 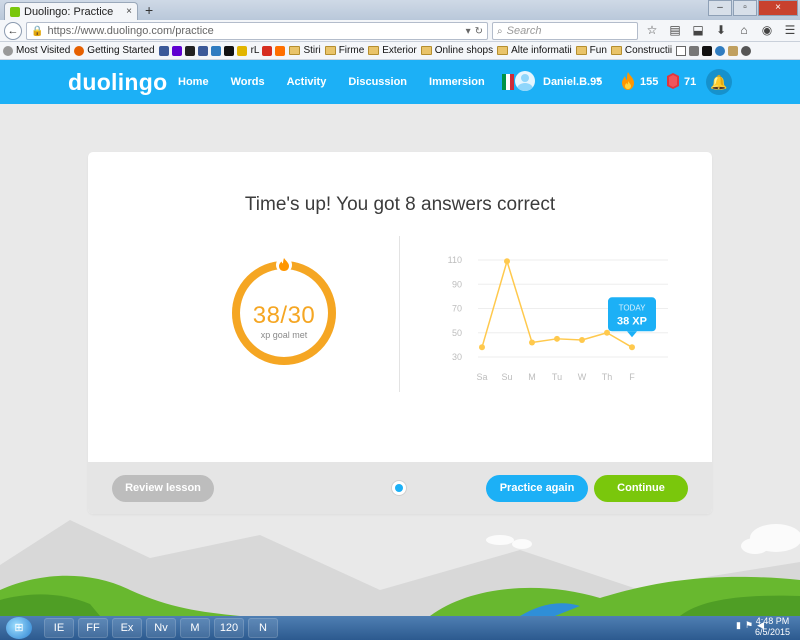 What do you see at coordinates (690, 82) in the screenshot?
I see `lingot-count: 71` at bounding box center [690, 82].